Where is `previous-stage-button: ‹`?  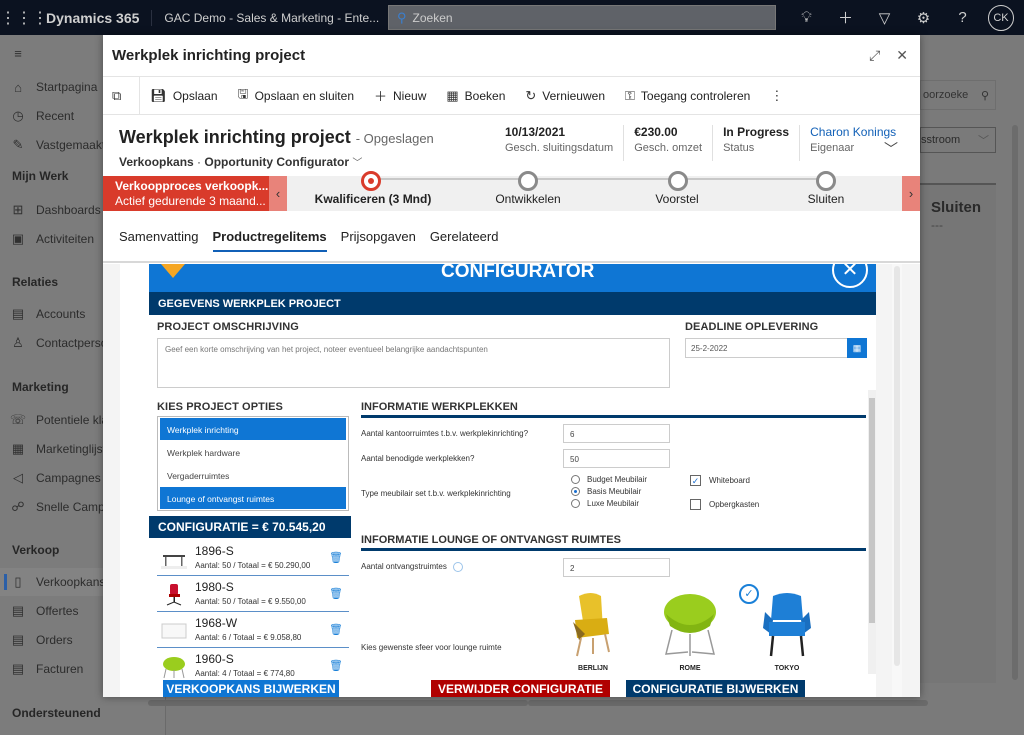 previous-stage-button: ‹ is located at coordinates (278, 193).